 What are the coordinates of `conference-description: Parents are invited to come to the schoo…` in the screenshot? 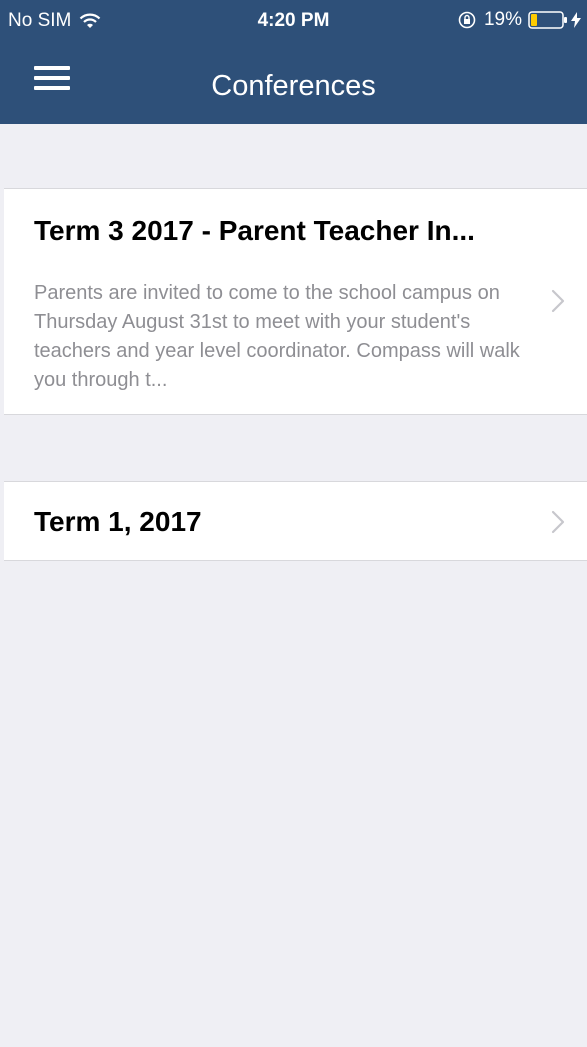 It's located at (277, 336).